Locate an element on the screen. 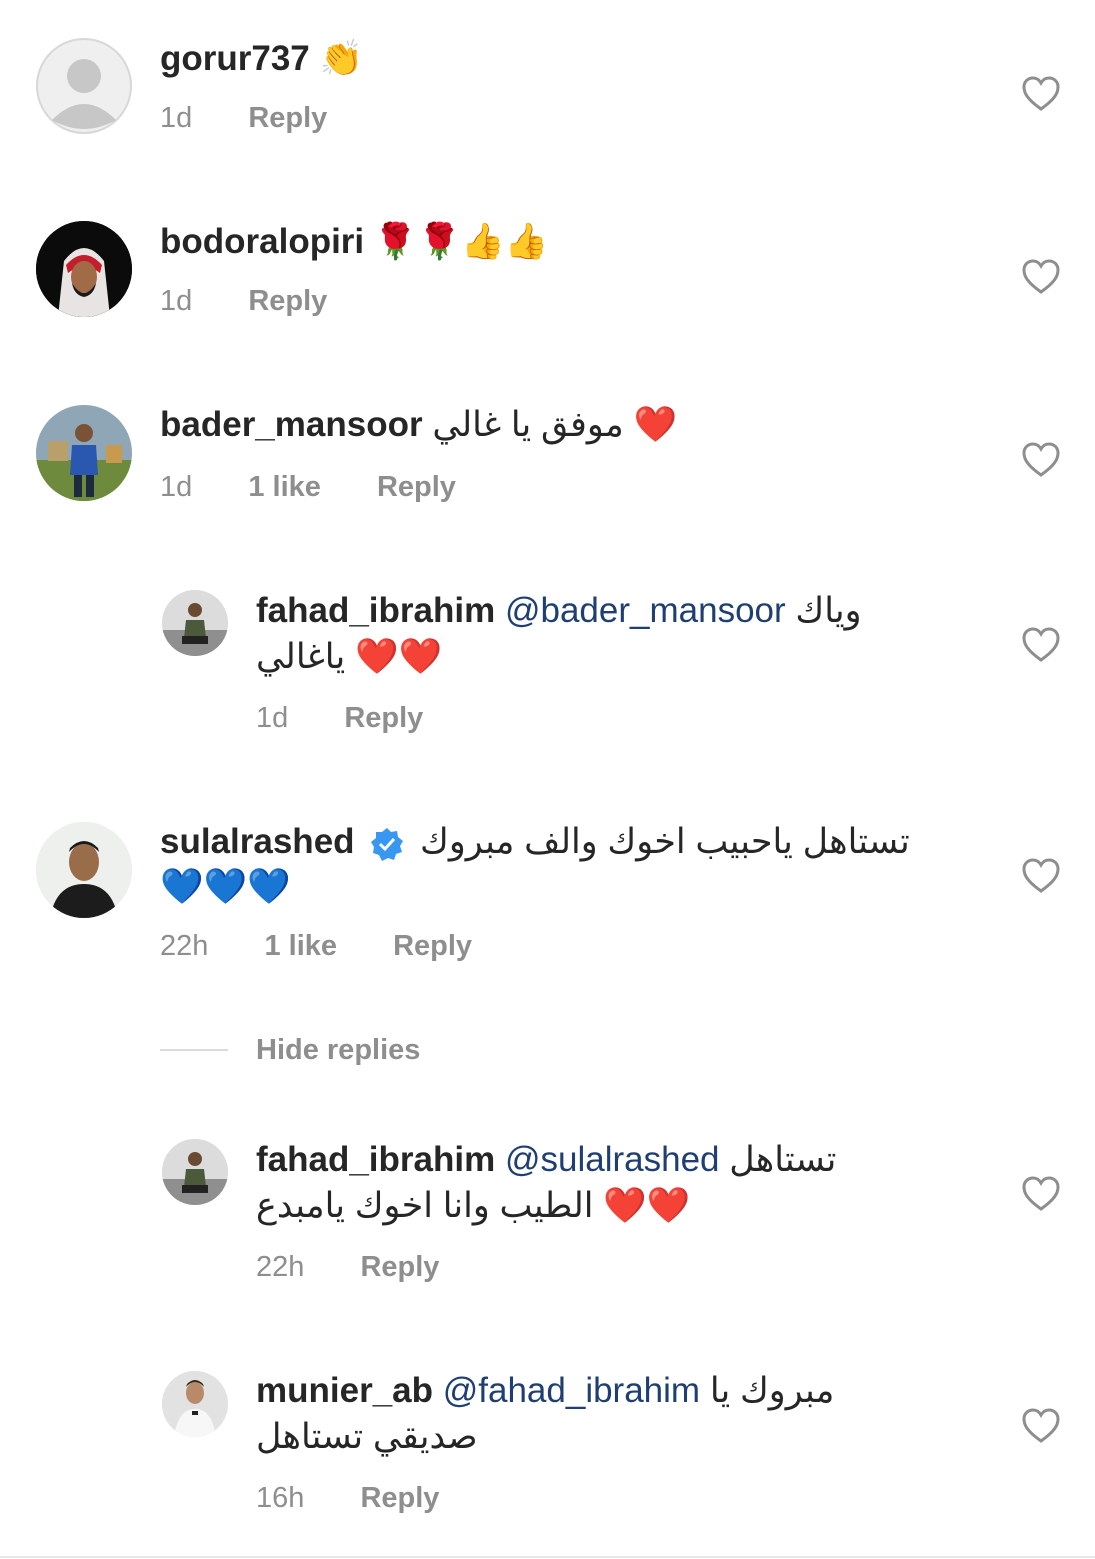 The height and width of the screenshot is (1559, 1095). avatar-bodoralopiri is located at coordinates (84, 269).